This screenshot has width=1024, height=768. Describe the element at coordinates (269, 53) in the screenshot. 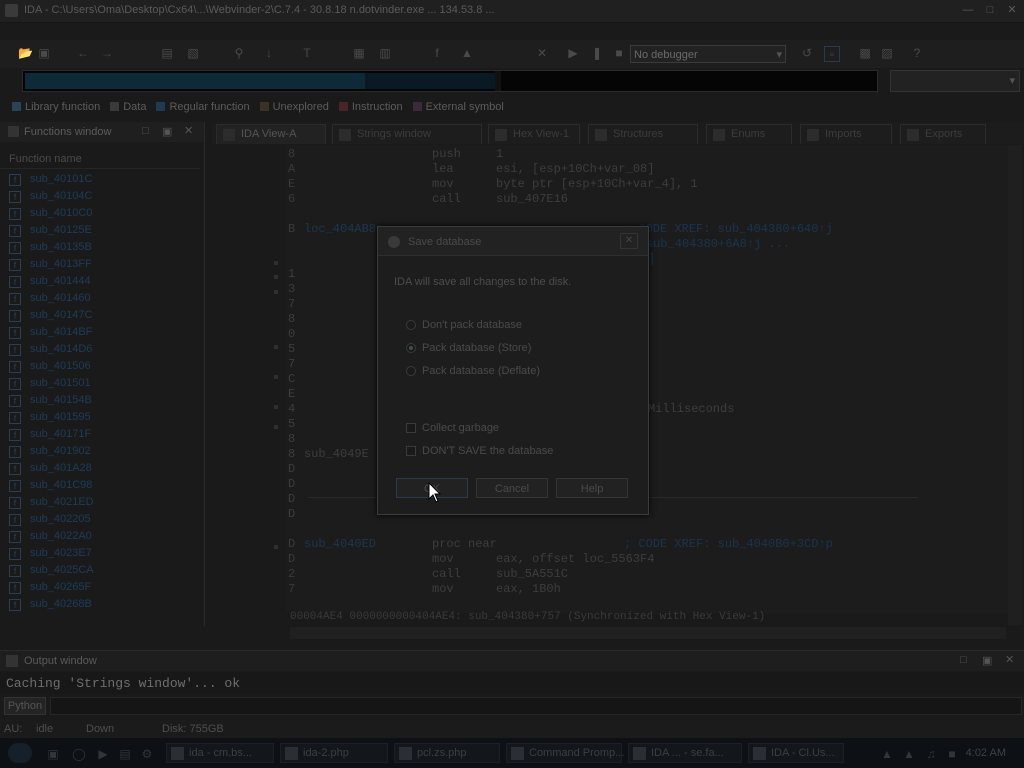

I see `down-icon: ↓` at that location.